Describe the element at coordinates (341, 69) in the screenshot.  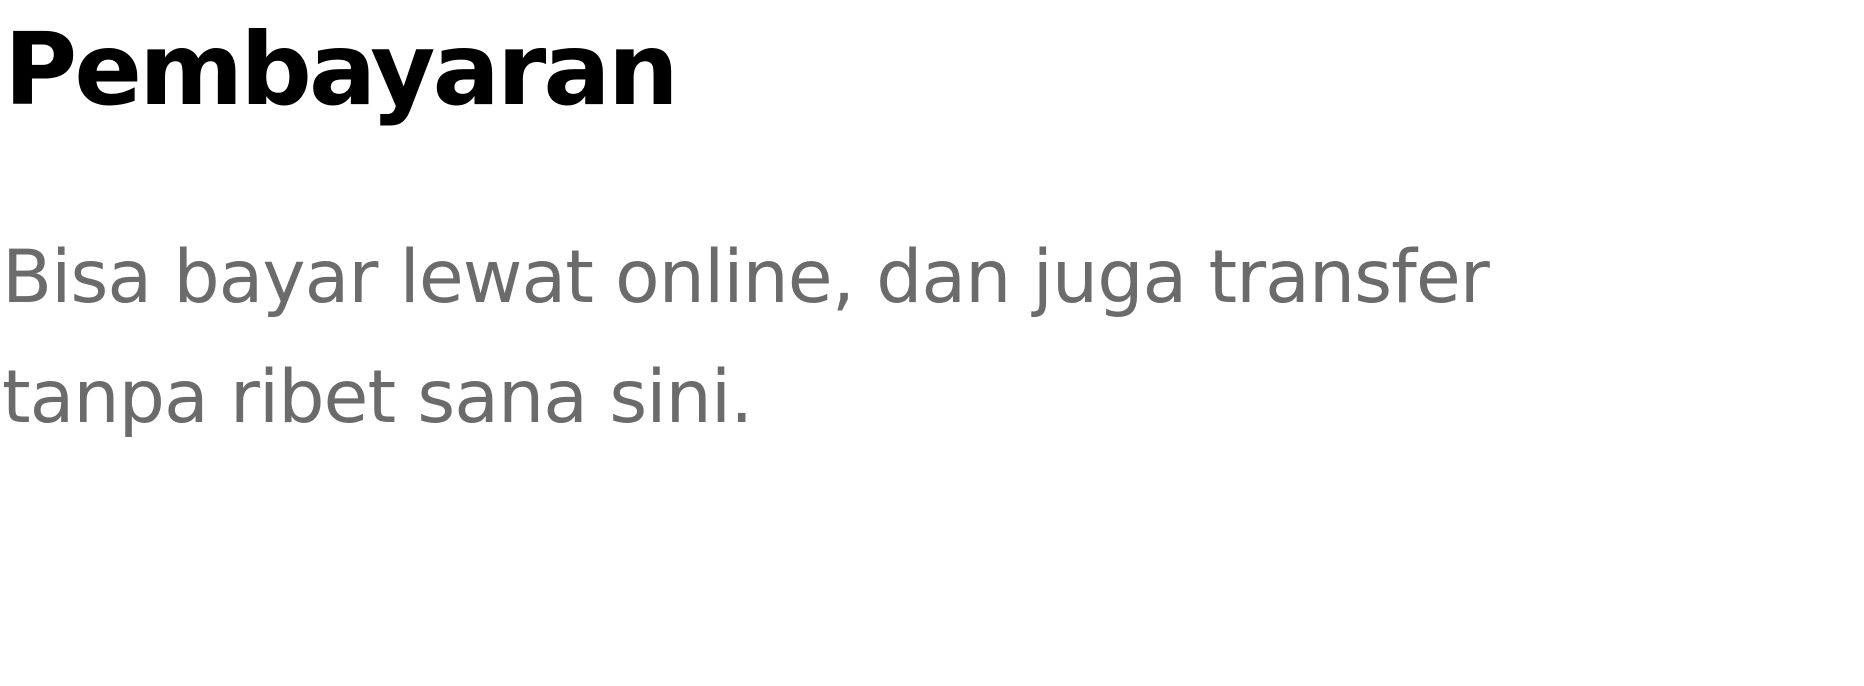
I see `feature-title: Pembayaran` at that location.